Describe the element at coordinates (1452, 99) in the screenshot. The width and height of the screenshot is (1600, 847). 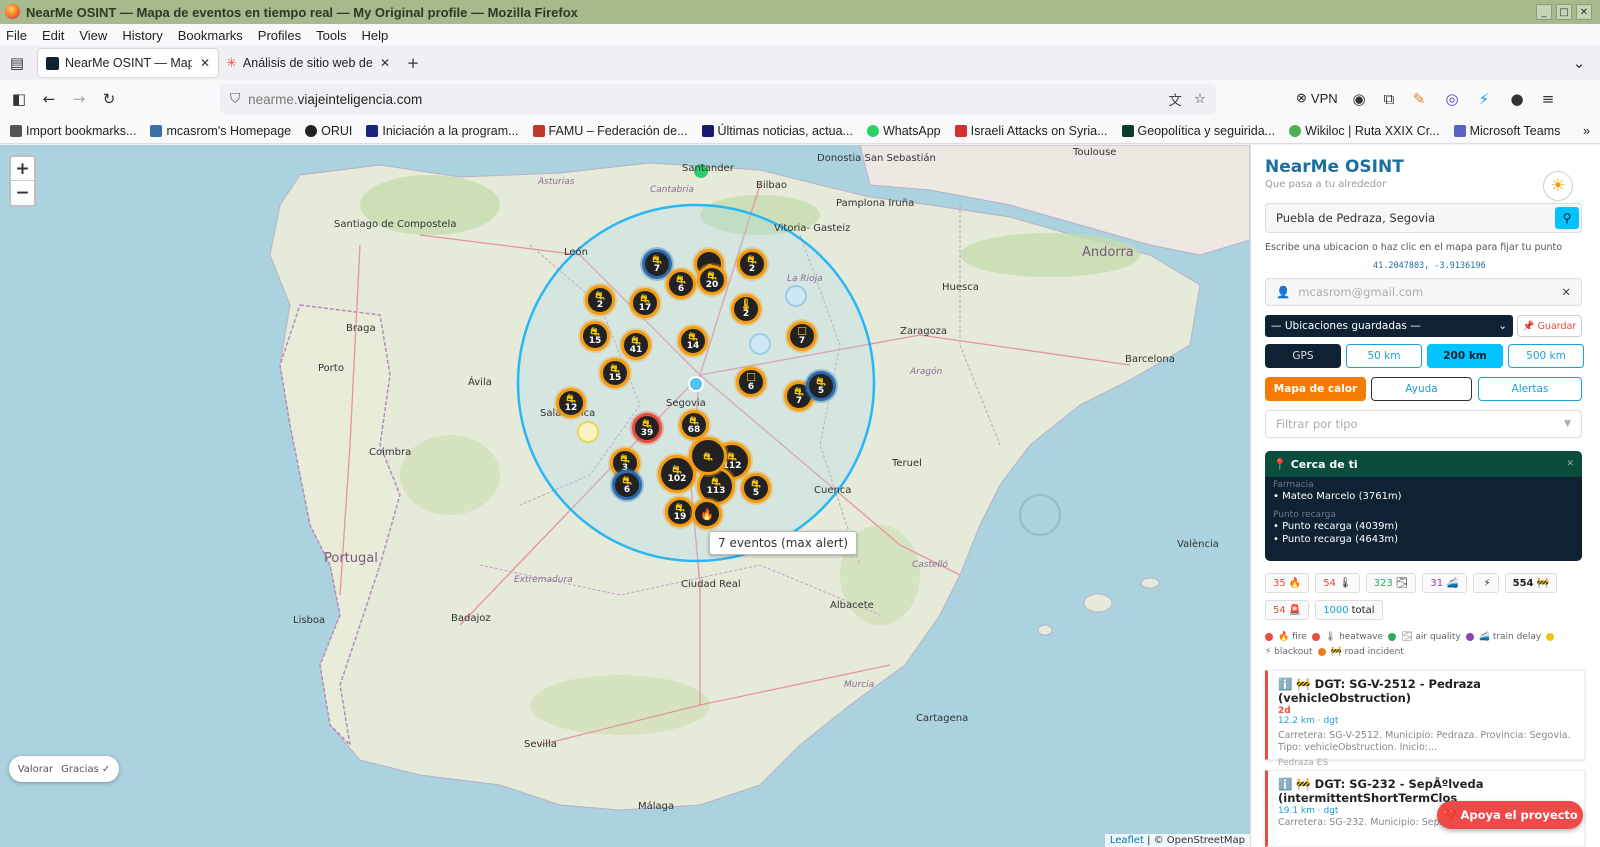
I see `extension-circle-icon: ◎` at that location.